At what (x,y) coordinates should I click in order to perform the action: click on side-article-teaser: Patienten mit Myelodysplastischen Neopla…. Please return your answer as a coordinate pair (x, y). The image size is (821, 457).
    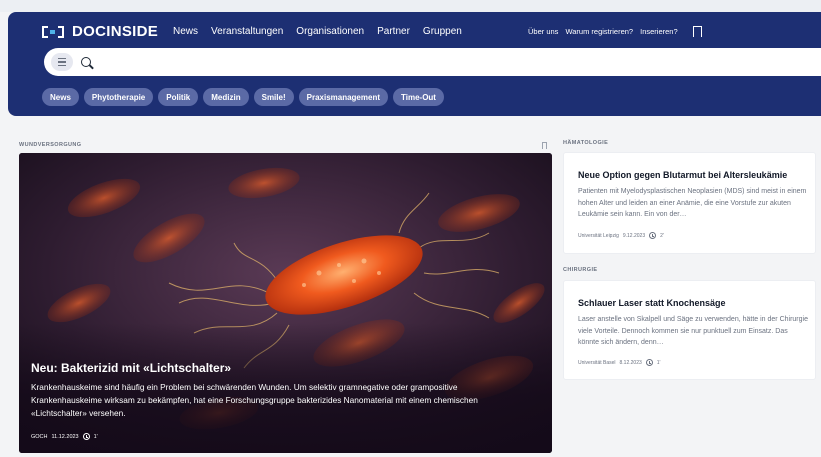
    Looking at the image, I should click on (692, 203).